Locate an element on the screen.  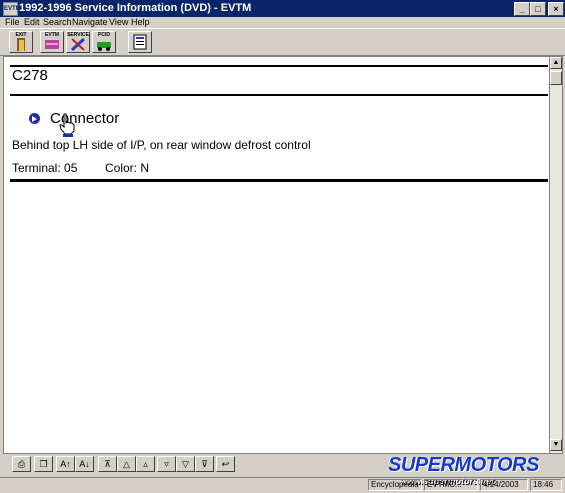
top-rule is located at coordinates (279, 66).